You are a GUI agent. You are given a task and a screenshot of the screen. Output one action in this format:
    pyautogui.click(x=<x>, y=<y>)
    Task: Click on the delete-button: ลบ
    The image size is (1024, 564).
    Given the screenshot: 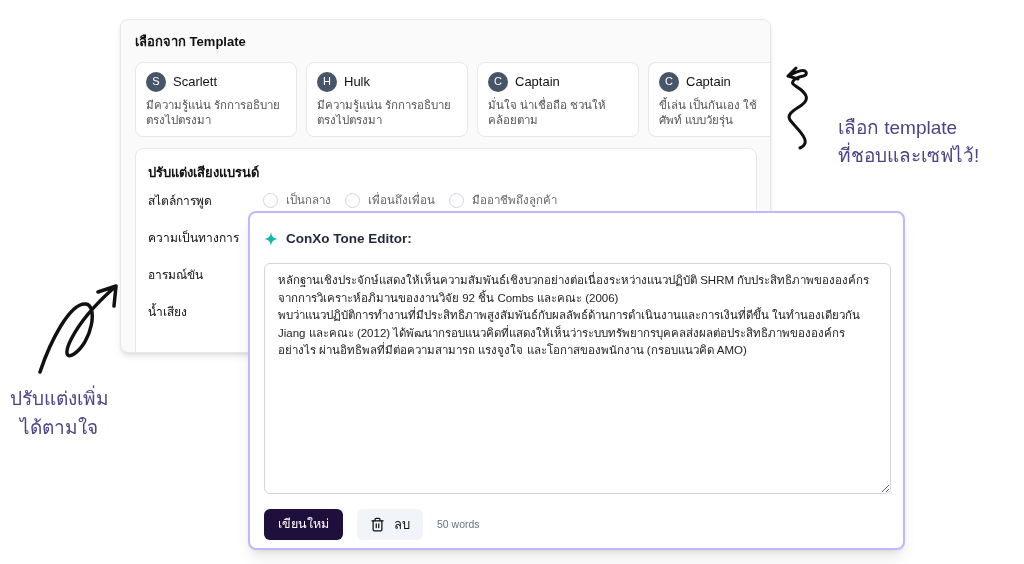 What is the action you would take?
    pyautogui.click(x=390, y=525)
    